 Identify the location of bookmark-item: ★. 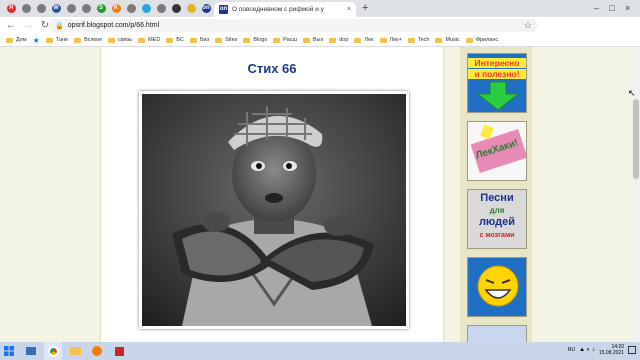
(36, 40).